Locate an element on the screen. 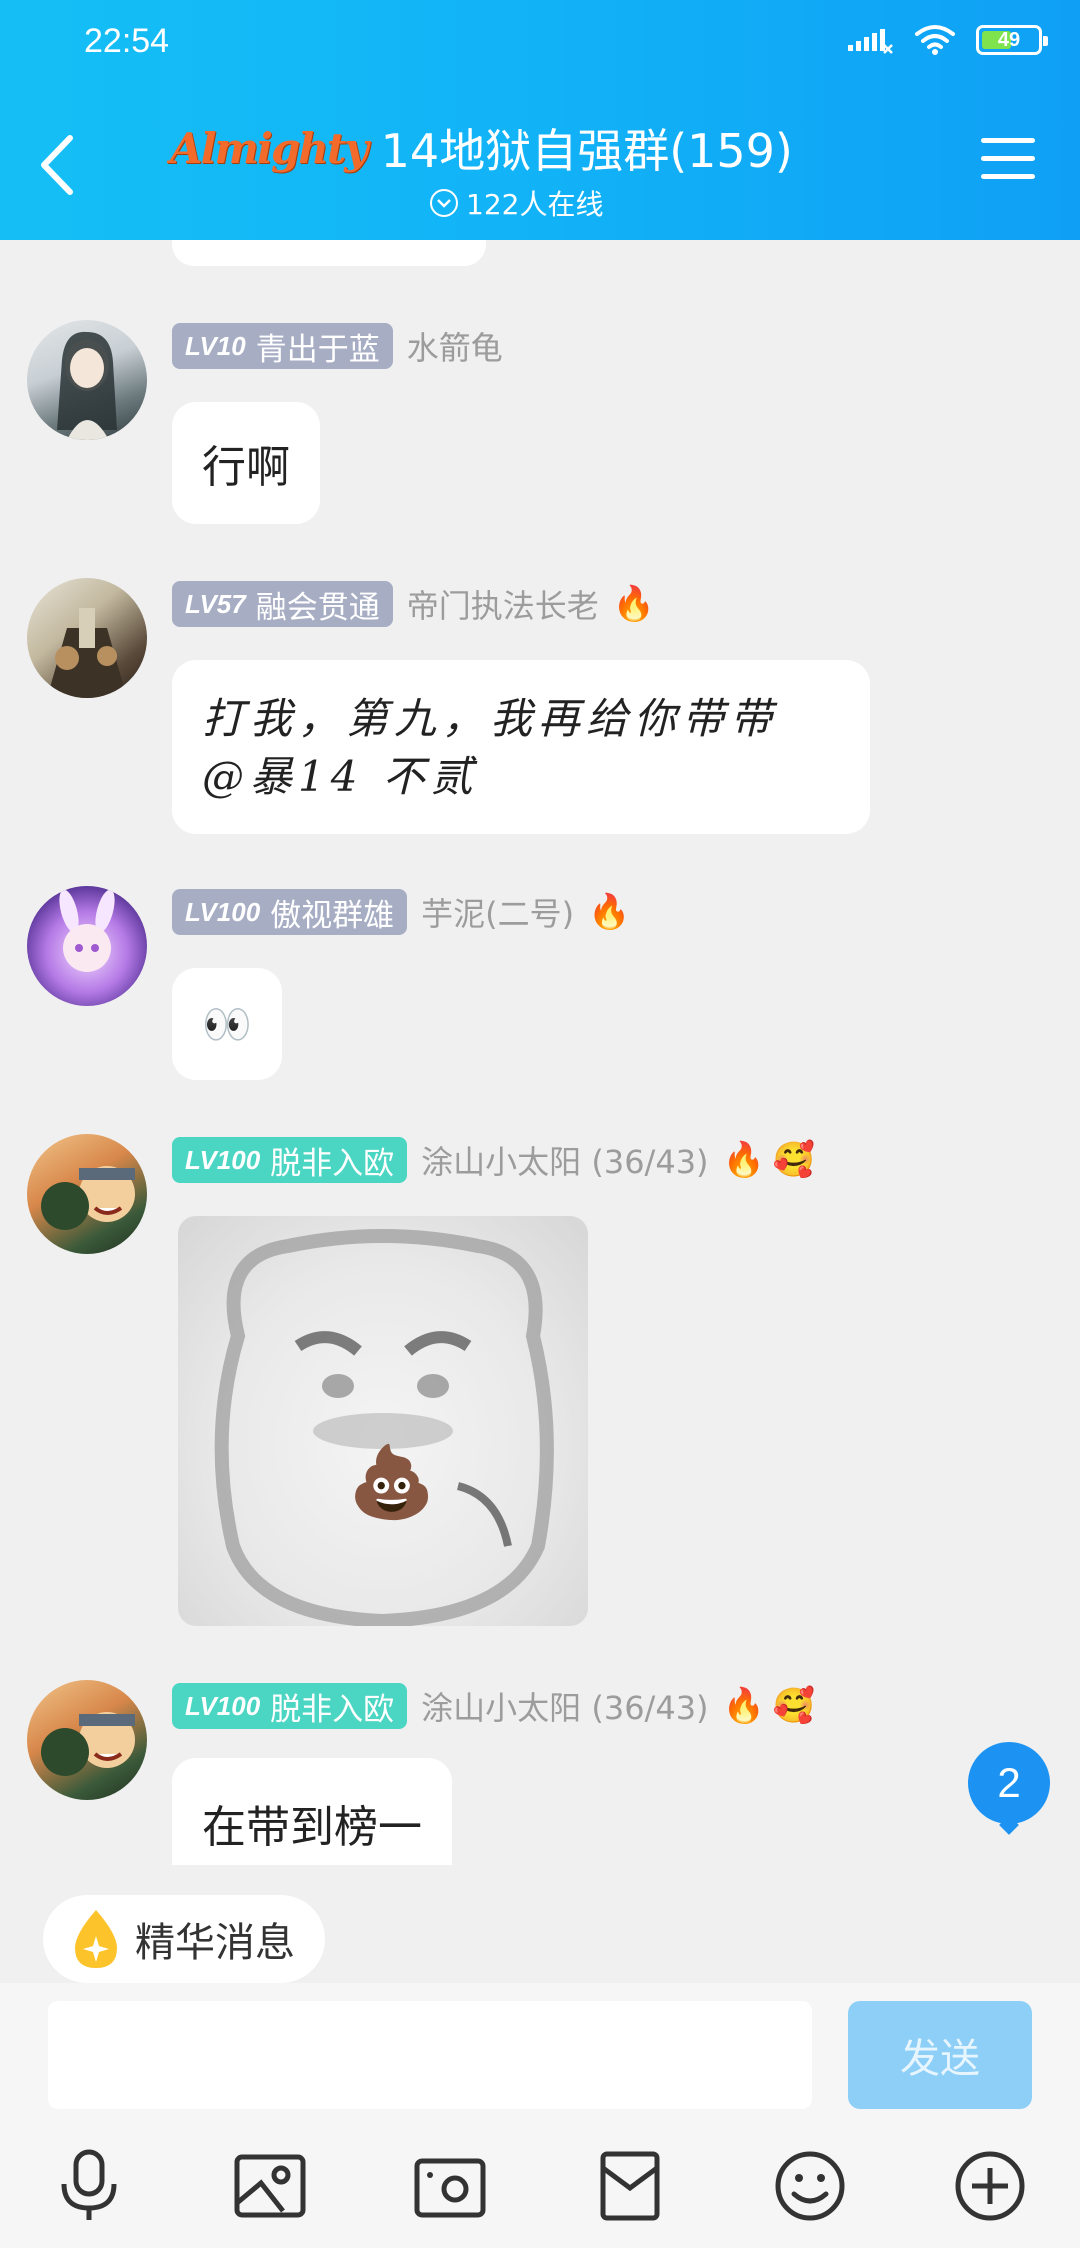 Image resolution: width=1080 pixels, height=2248 pixels. back-button is located at coordinates (60, 165).